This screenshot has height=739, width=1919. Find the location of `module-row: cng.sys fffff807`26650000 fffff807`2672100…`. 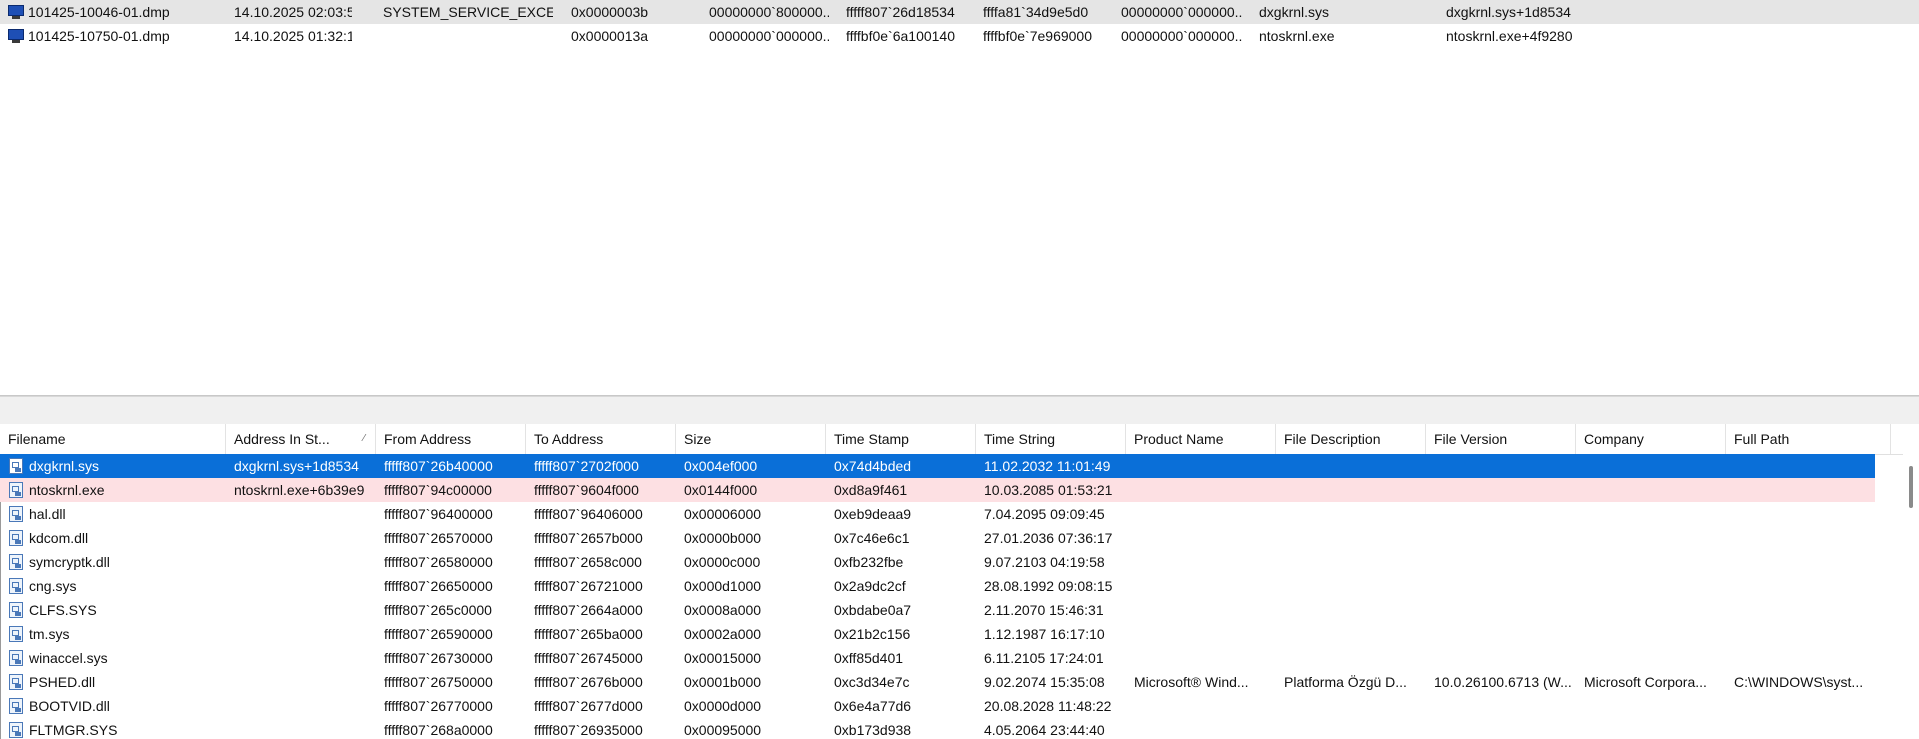

module-row: cng.sys fffff807`26650000 fffff807`2672100… is located at coordinates (937, 586).